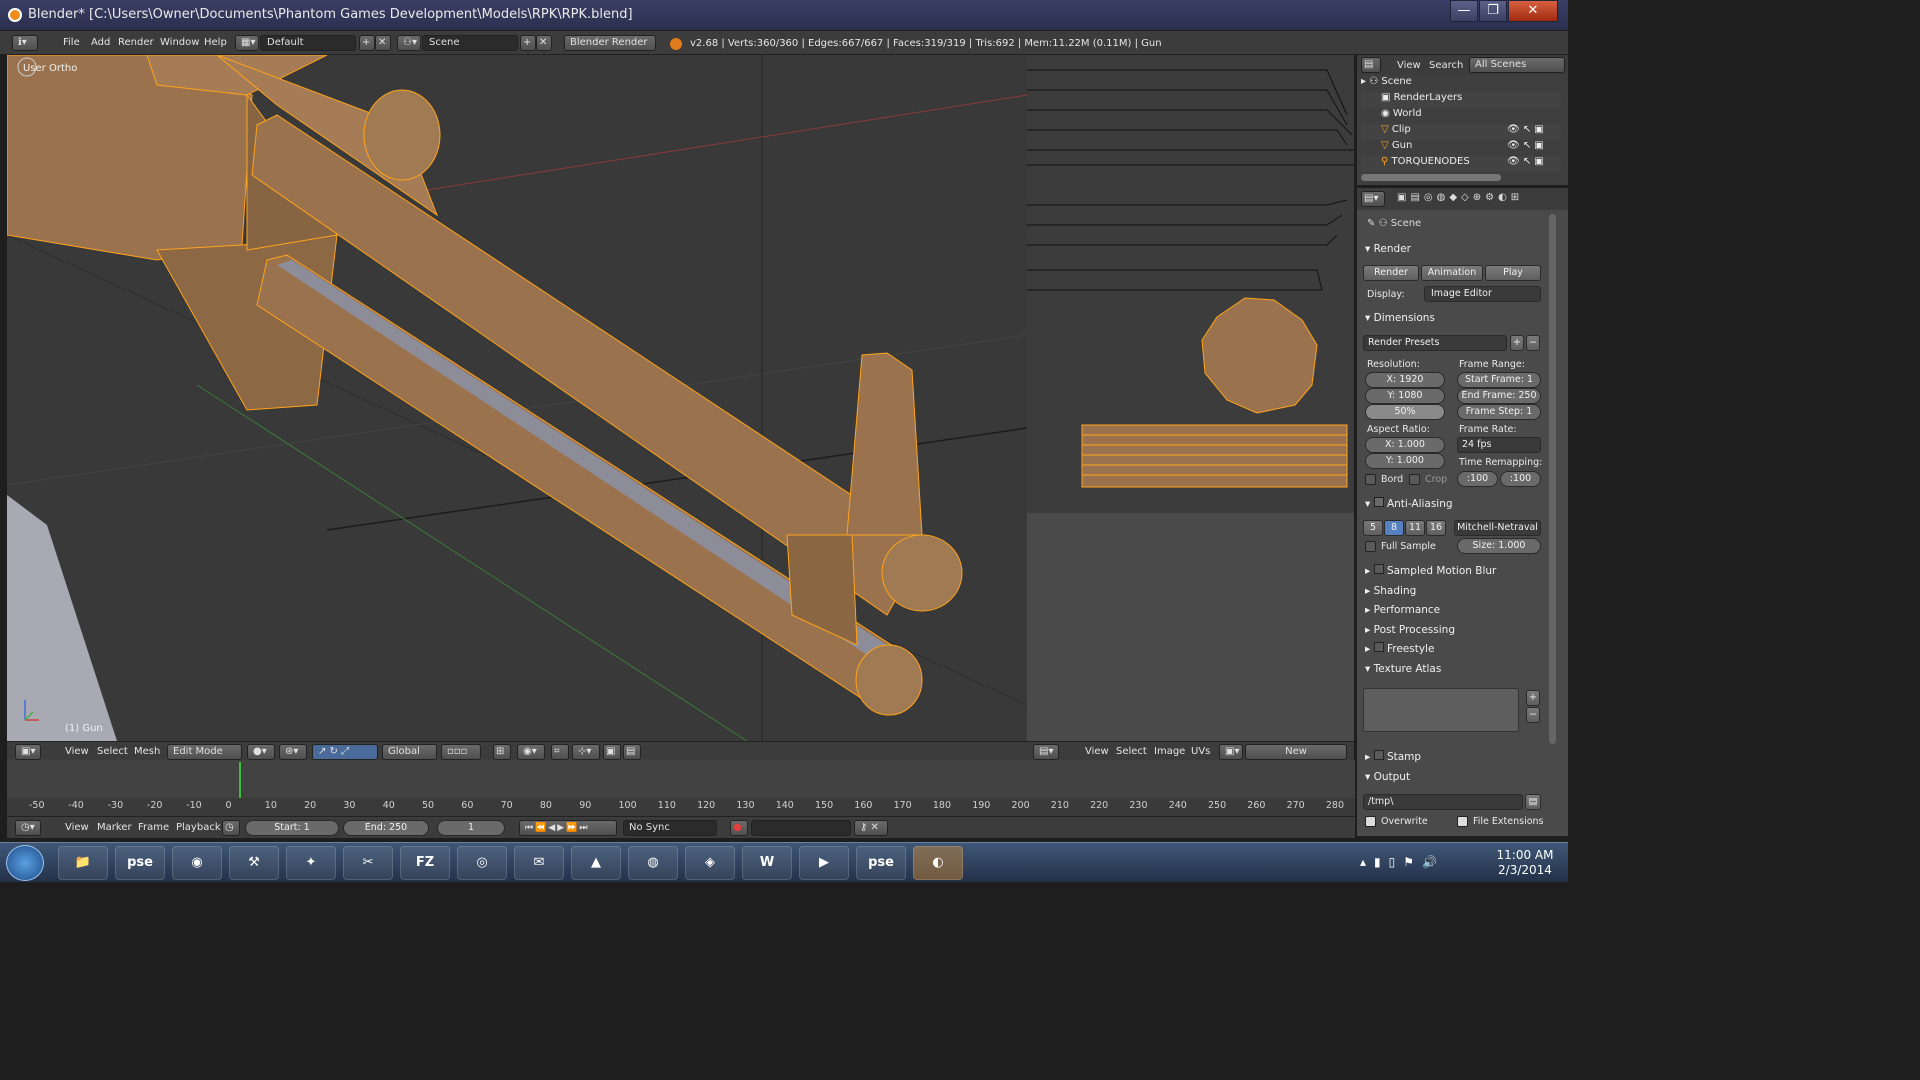  I want to click on scene-icon: ⚇▾, so click(409, 43).